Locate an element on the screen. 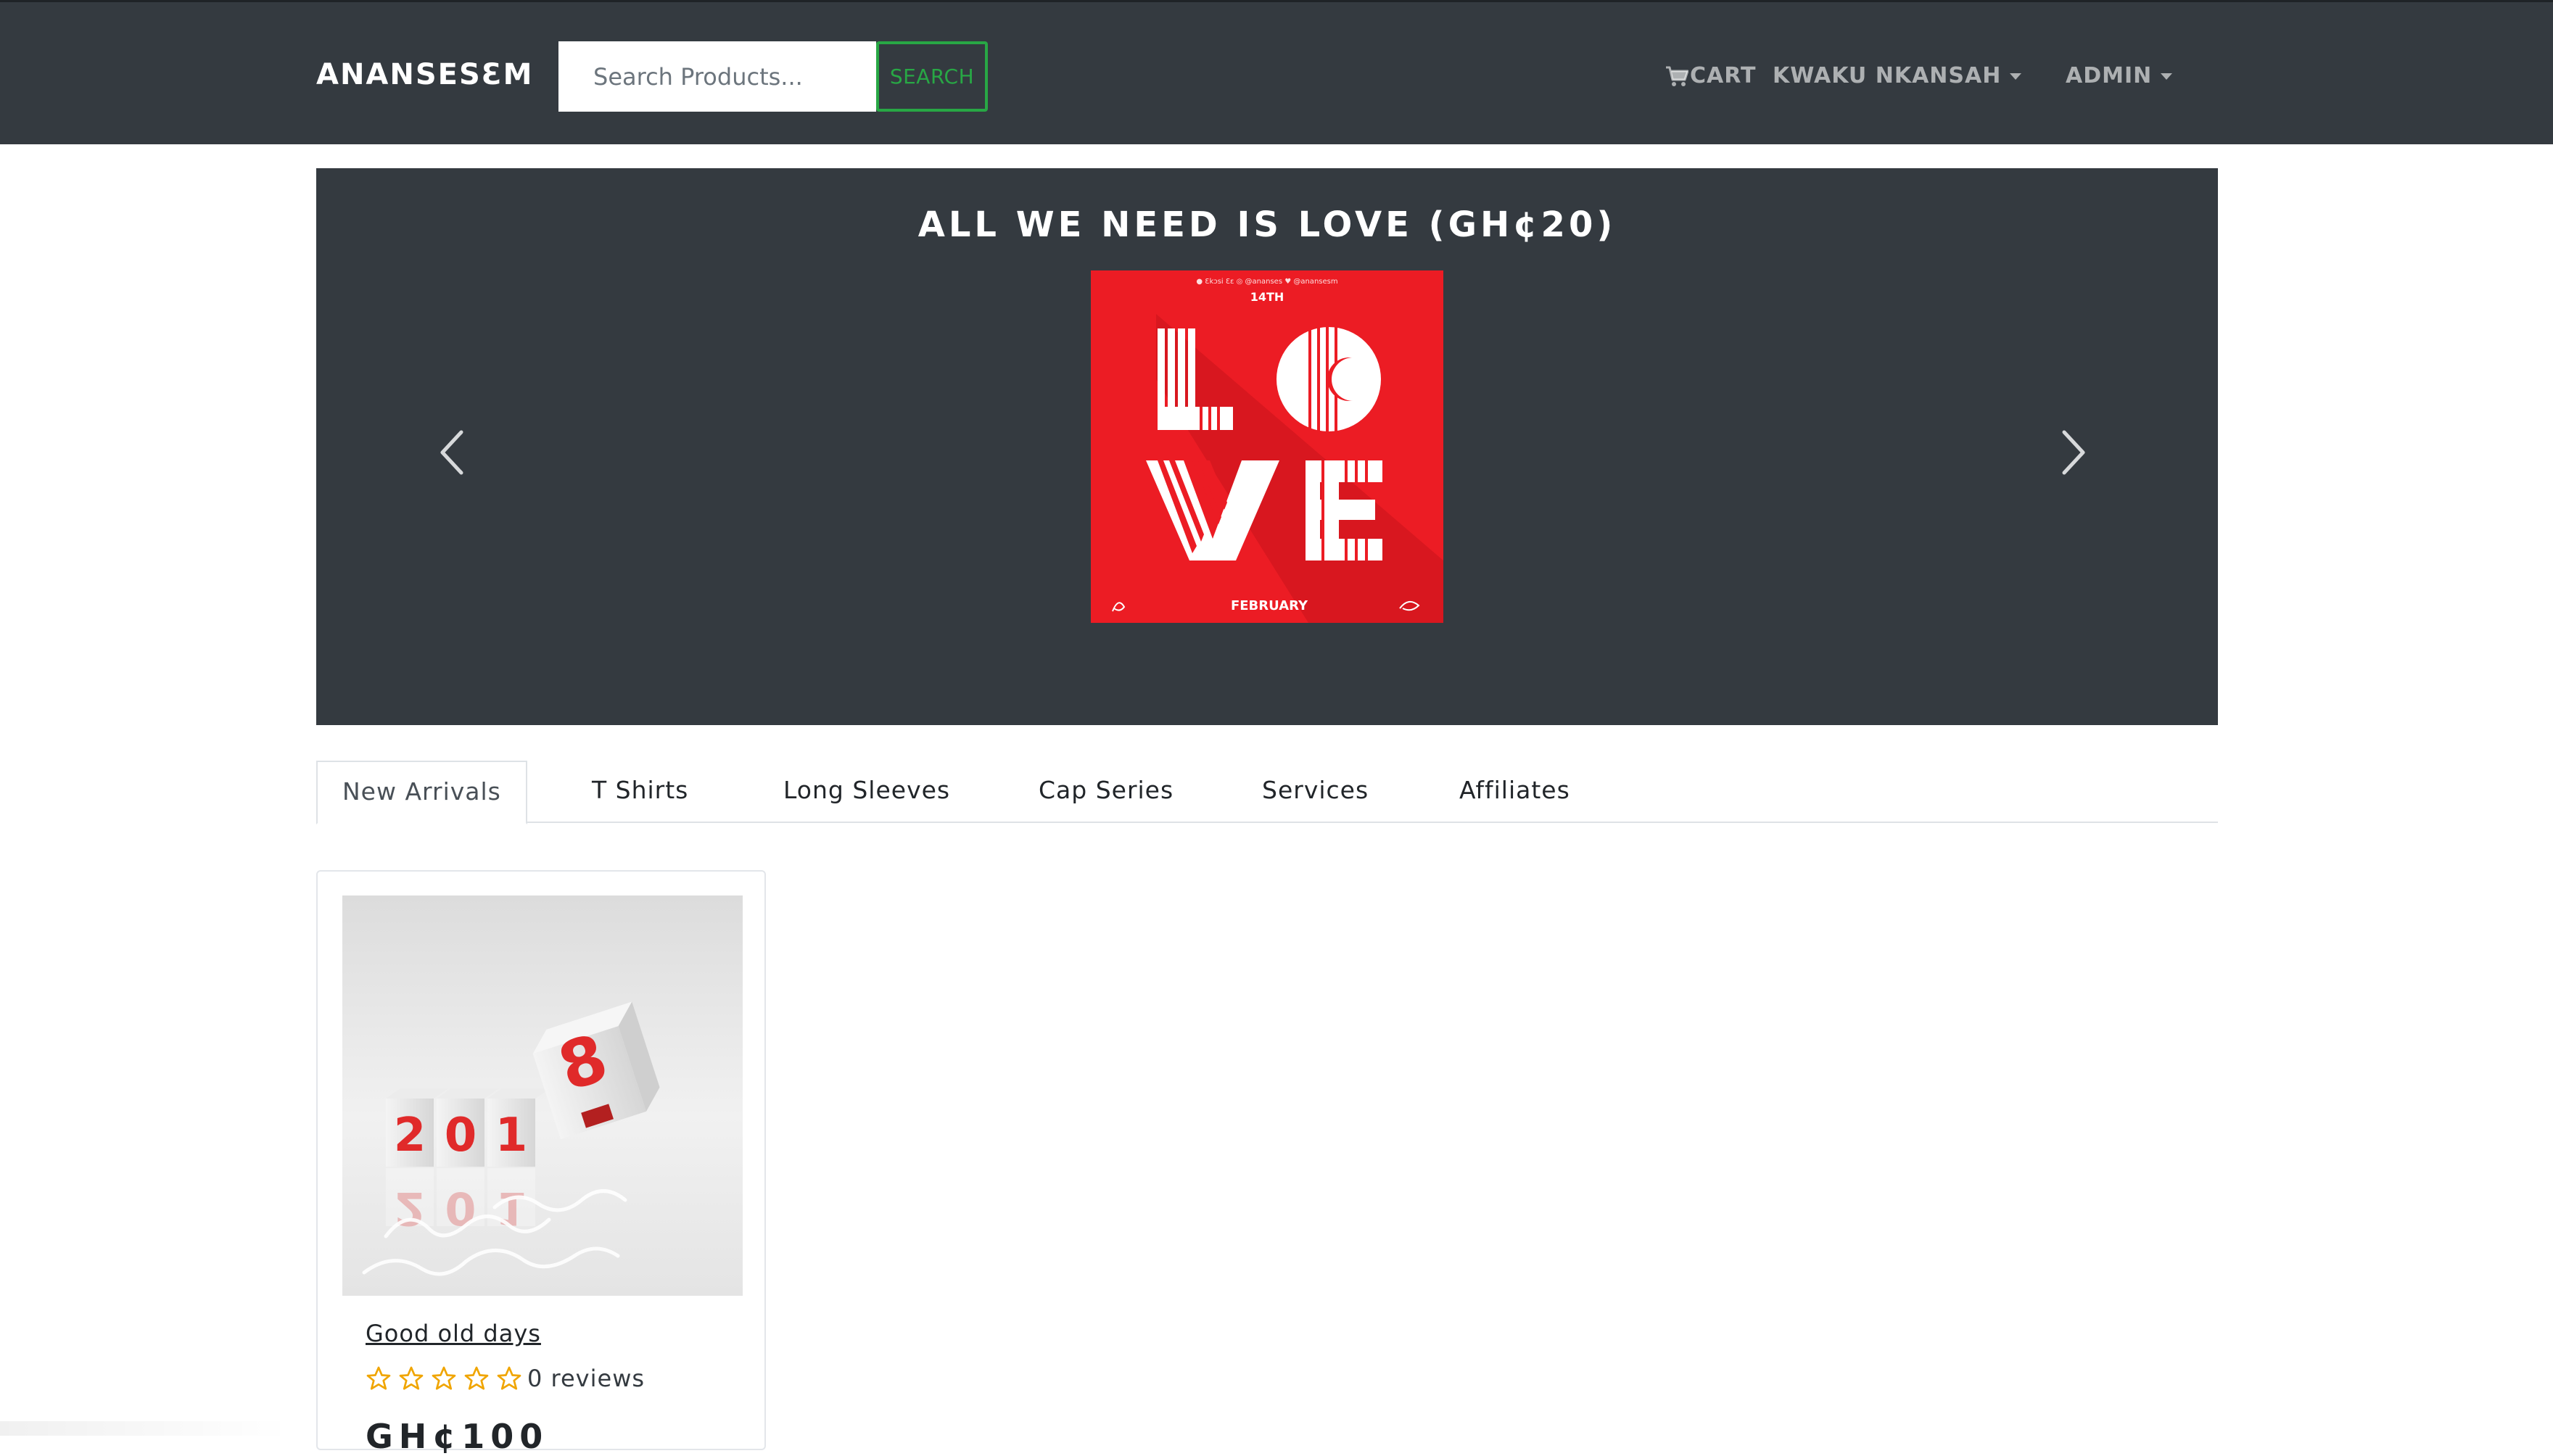  product-title-link: Good old days is located at coordinates (453, 1333).